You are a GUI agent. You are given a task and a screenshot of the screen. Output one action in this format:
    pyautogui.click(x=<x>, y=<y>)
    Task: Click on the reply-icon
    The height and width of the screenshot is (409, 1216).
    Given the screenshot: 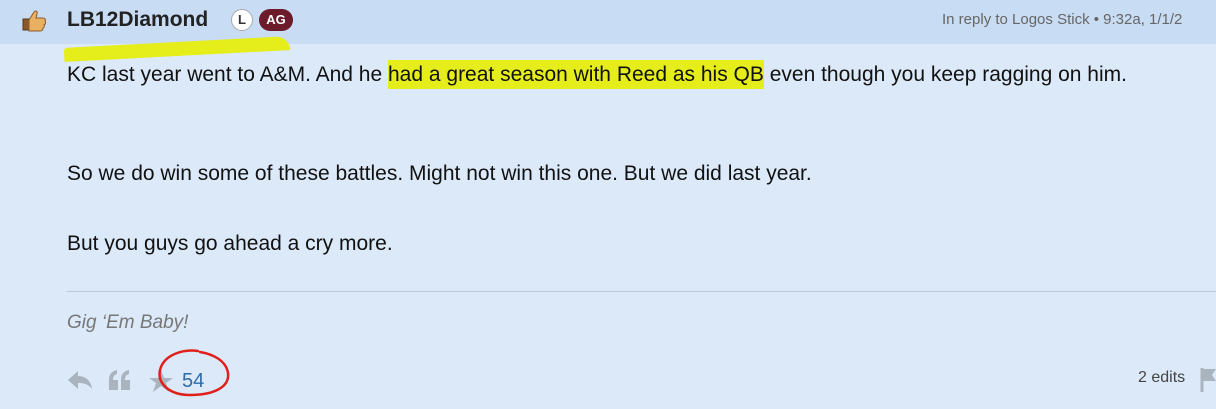 What is the action you would take?
    pyautogui.click(x=80, y=380)
    